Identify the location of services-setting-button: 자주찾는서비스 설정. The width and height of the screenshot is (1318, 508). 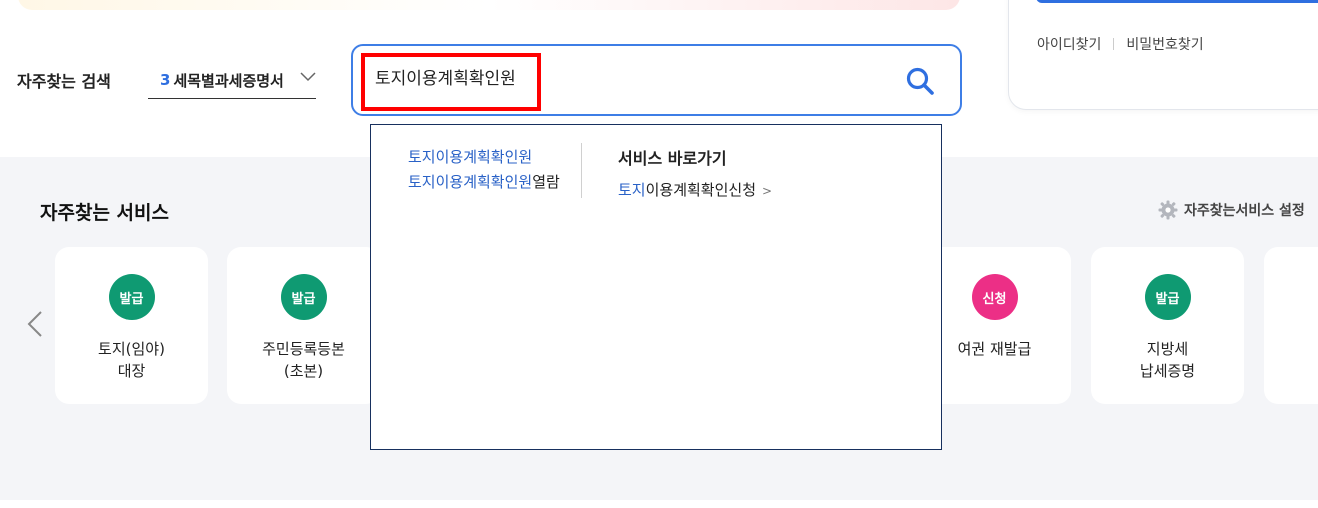
(1231, 210).